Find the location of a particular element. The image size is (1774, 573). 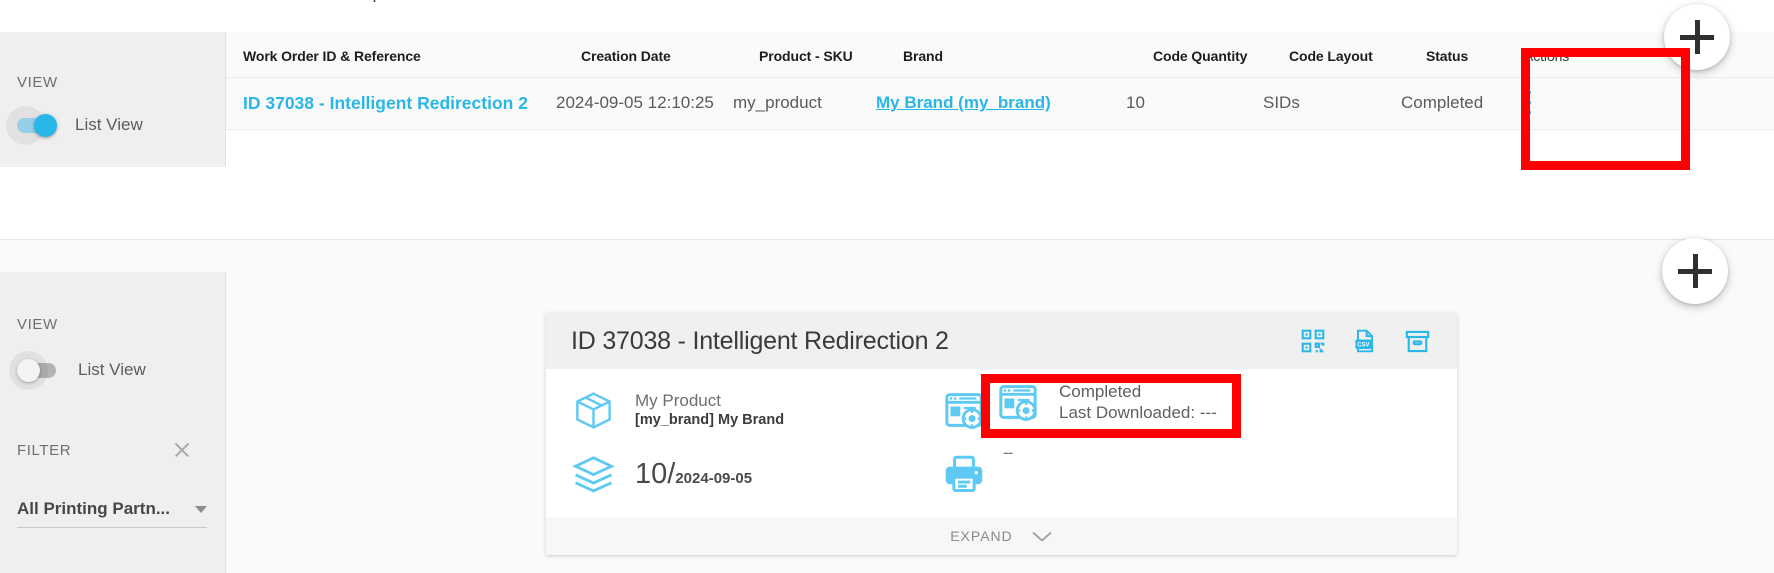

card-header-actions: CSV is located at coordinates (1365, 341).